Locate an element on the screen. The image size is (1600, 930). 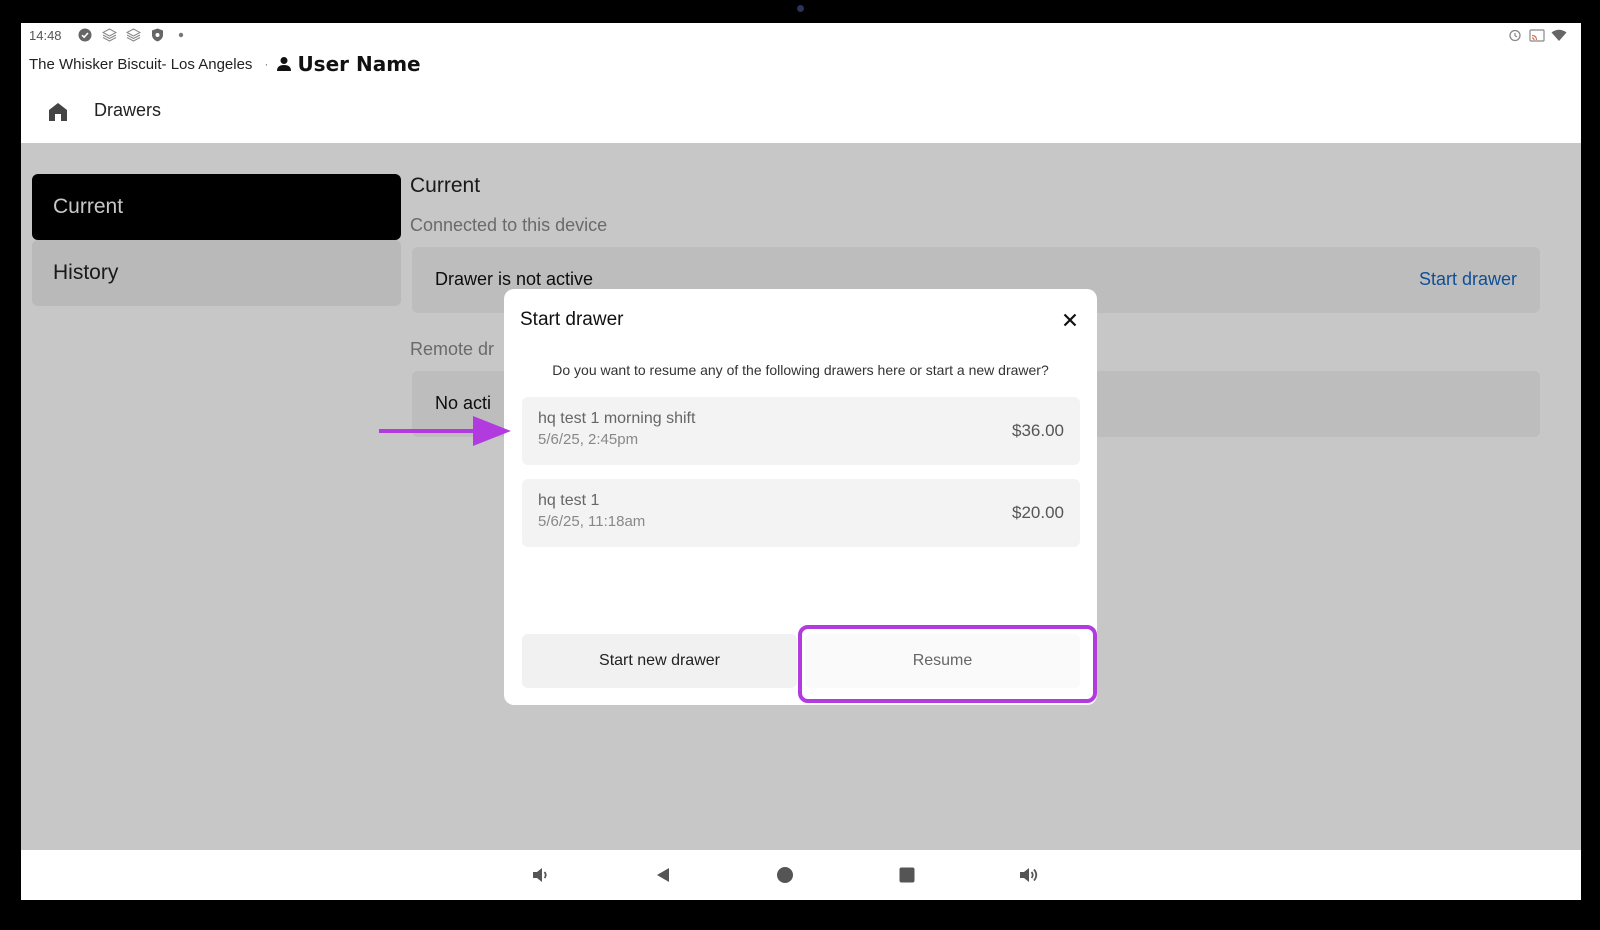
drawer-amount: $20.00 is located at coordinates (1038, 512).